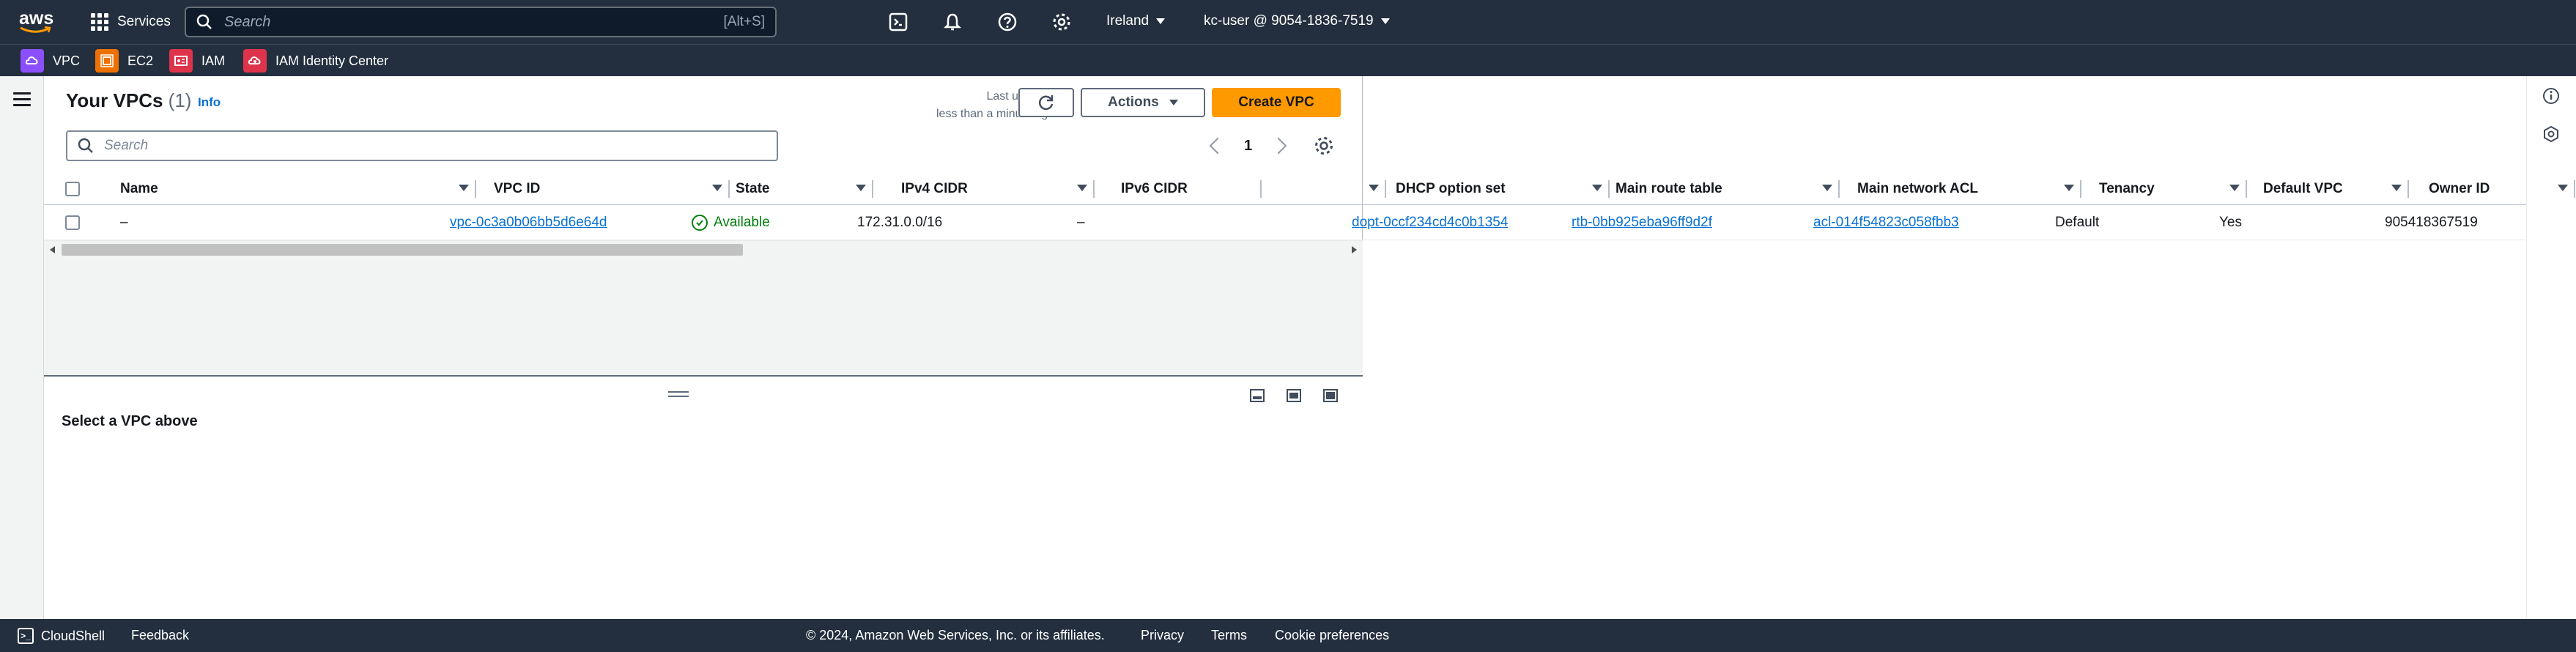  I want to click on iam-service-icon, so click(181, 61).